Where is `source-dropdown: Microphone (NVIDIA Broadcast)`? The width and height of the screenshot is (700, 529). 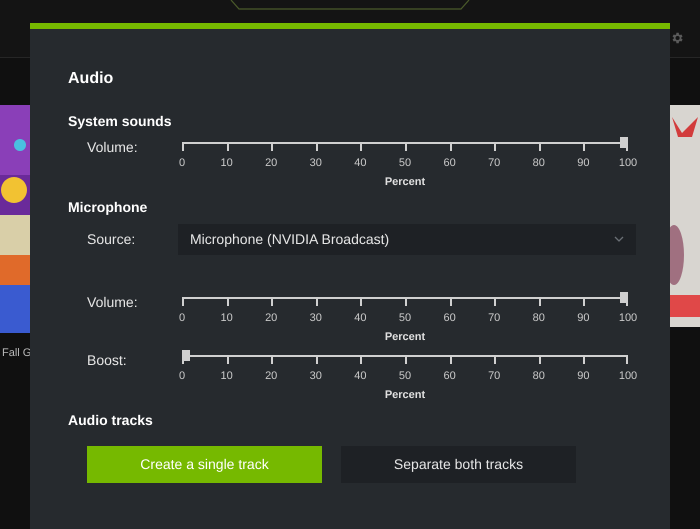 source-dropdown: Microphone (NVIDIA Broadcast) is located at coordinates (407, 239).